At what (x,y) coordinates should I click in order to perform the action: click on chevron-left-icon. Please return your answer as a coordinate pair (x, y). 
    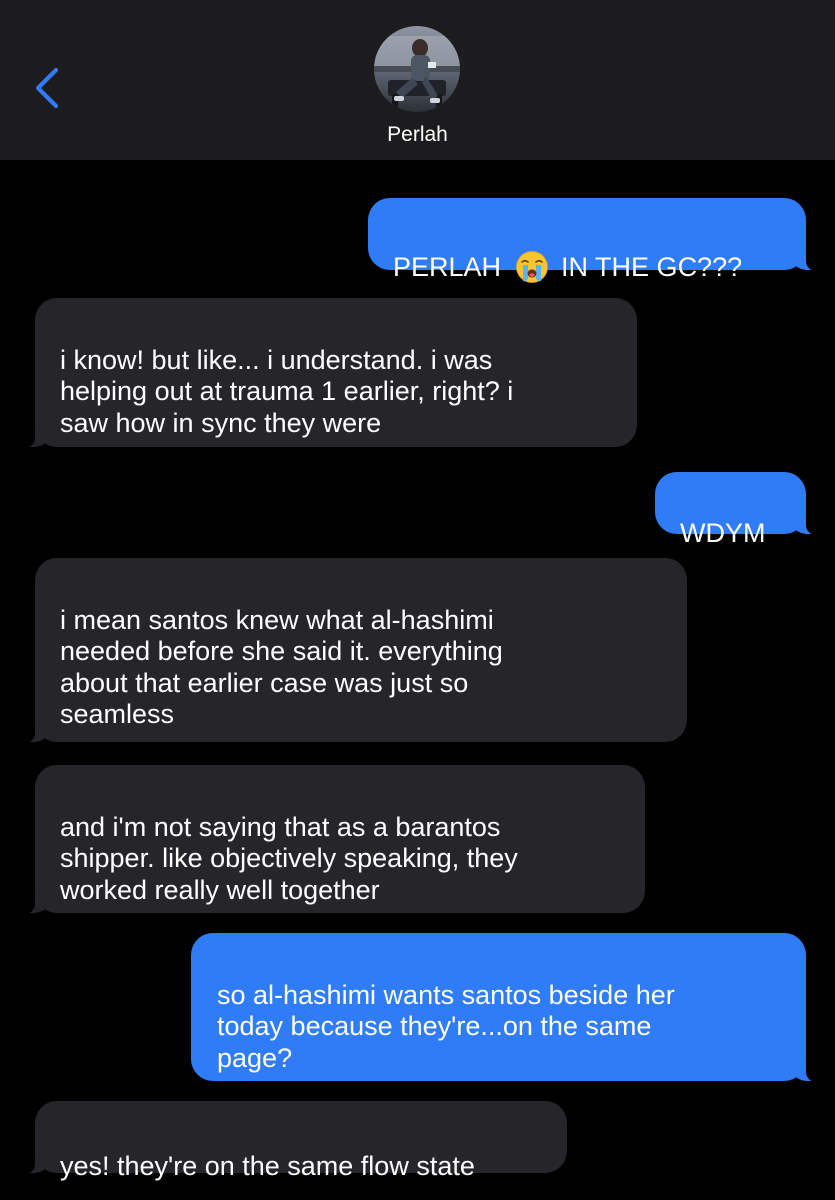
    Looking at the image, I should click on (47, 88).